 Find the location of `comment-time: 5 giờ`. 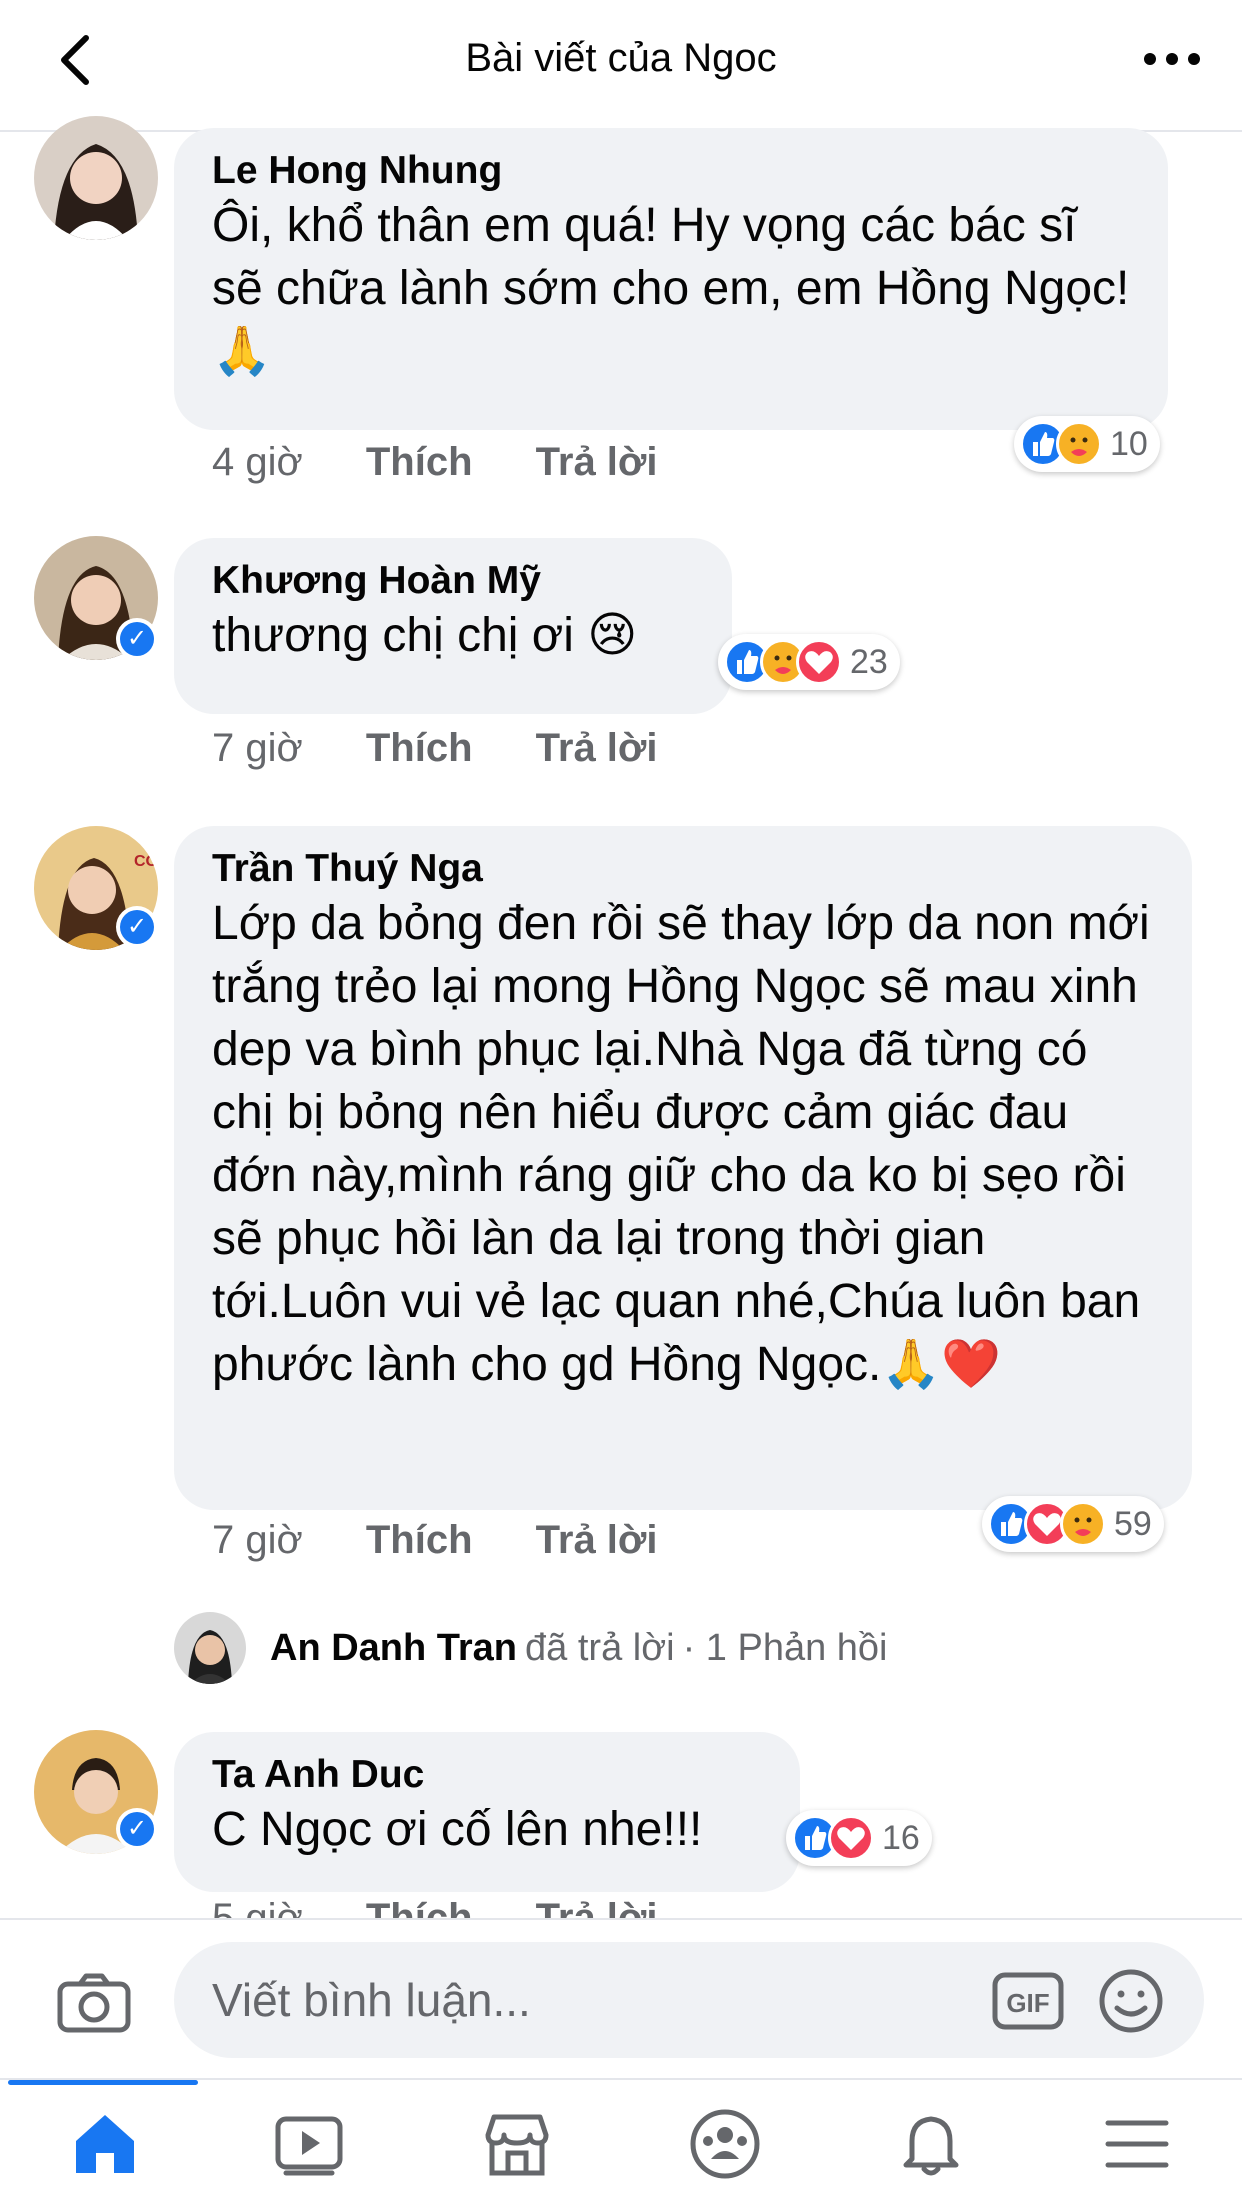

comment-time: 5 giờ is located at coordinates (257, 1907).